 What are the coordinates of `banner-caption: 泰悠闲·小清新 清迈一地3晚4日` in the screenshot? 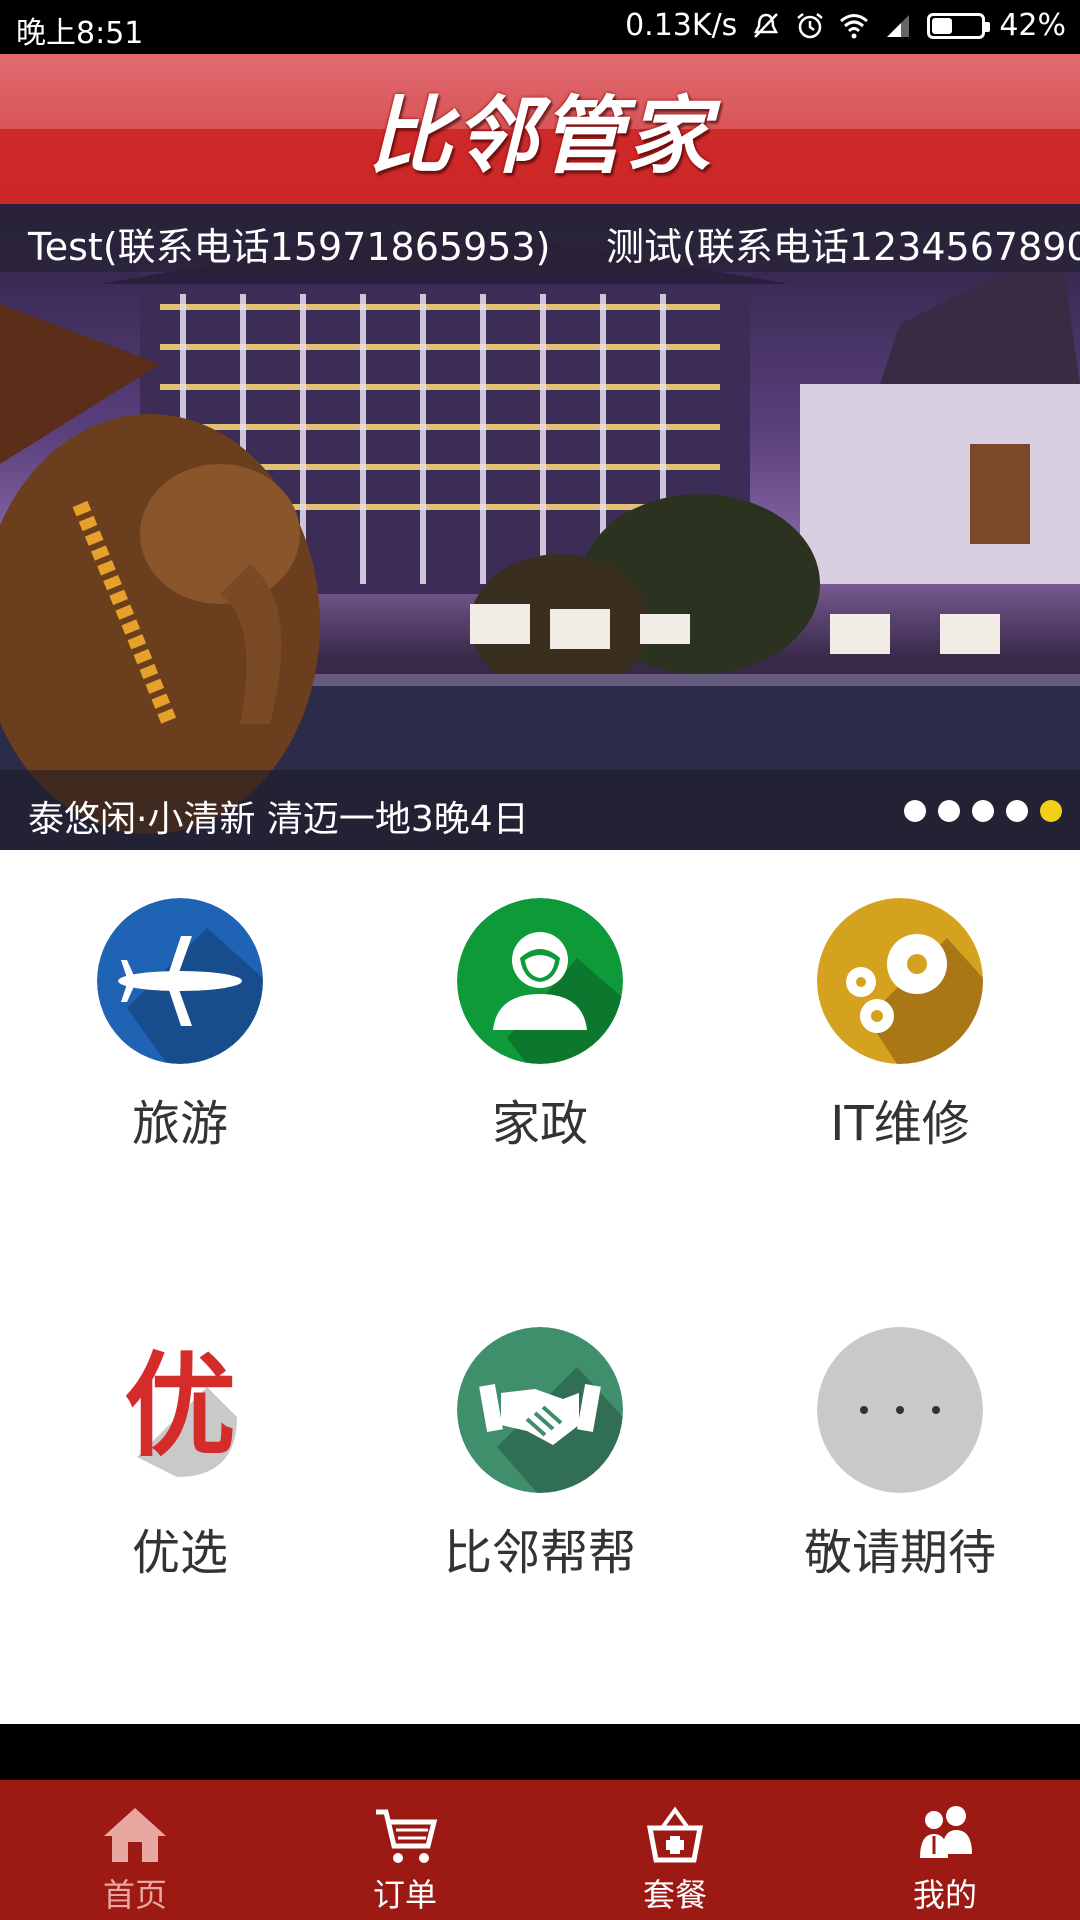 It's located at (278, 819).